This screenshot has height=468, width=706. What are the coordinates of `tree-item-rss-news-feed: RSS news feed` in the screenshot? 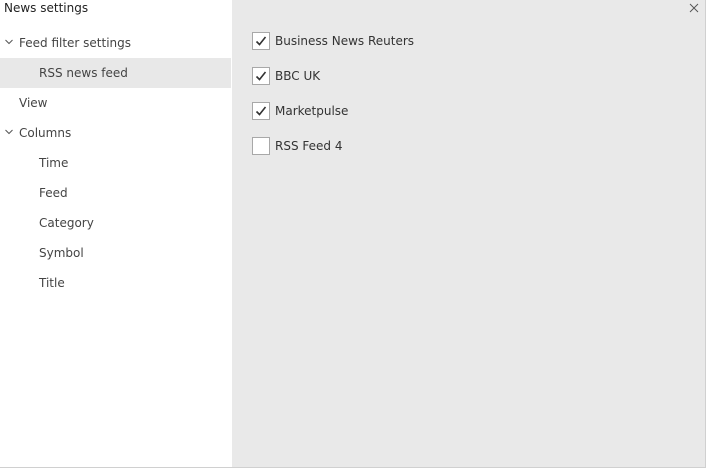 It's located at (115, 73).